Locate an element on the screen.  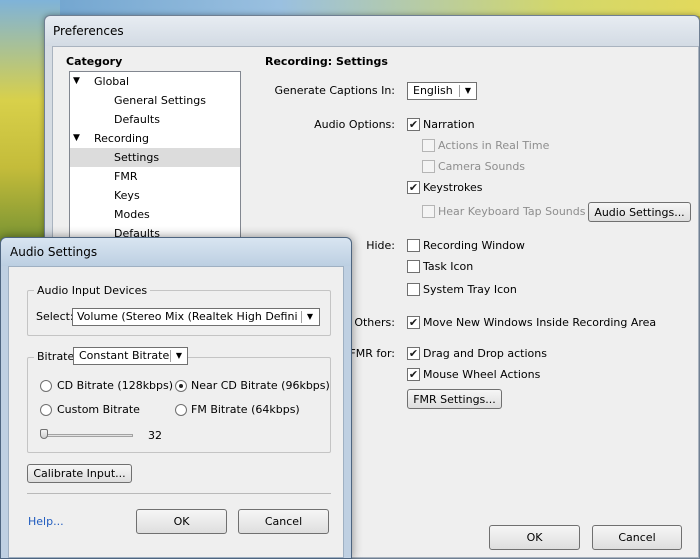
system-tray-icon-label: System Tray Icon is located at coordinates (470, 289).